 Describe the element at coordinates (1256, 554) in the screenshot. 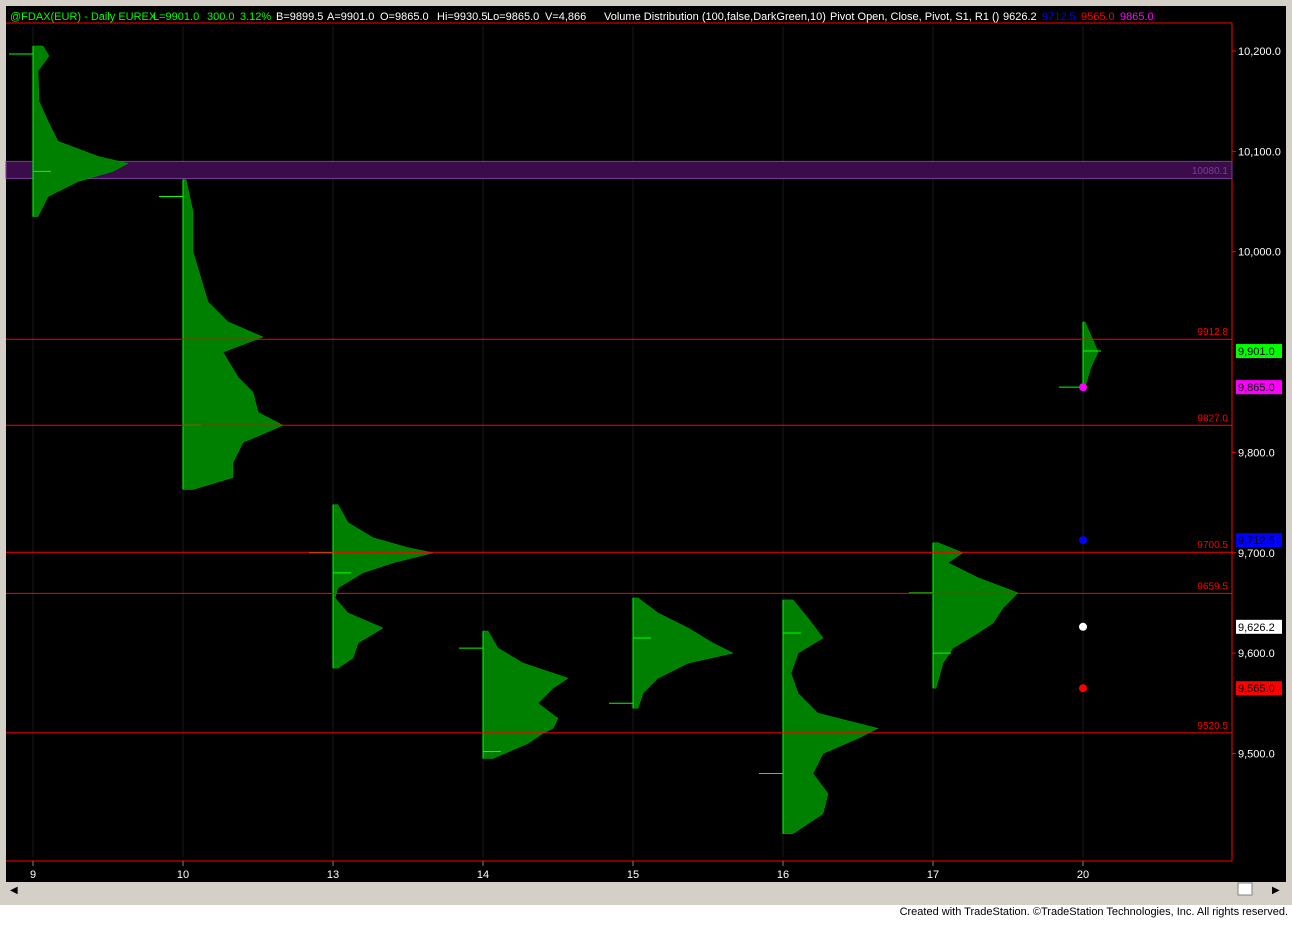

I see `y-tick-label: 9,700.0` at that location.